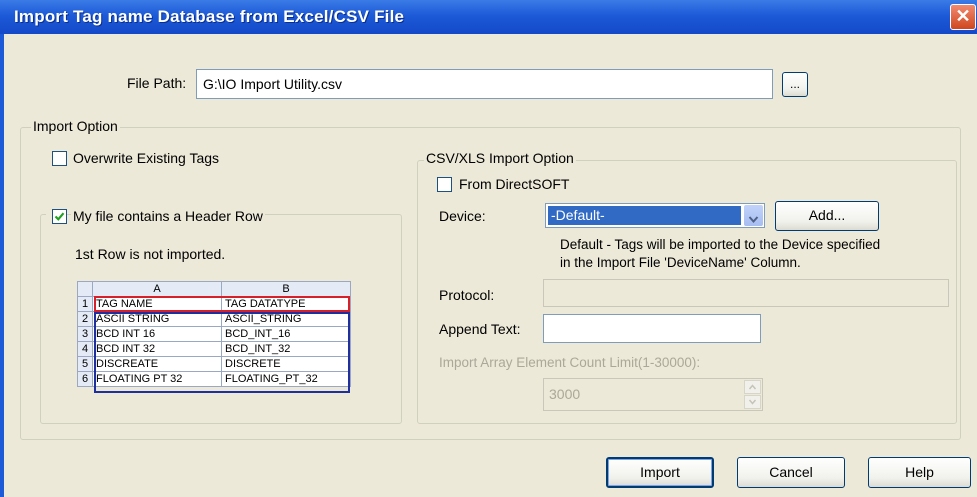 This screenshot has height=497, width=977. I want to click on file-path-input: G:\IO Import Utility.csv, so click(484, 84).